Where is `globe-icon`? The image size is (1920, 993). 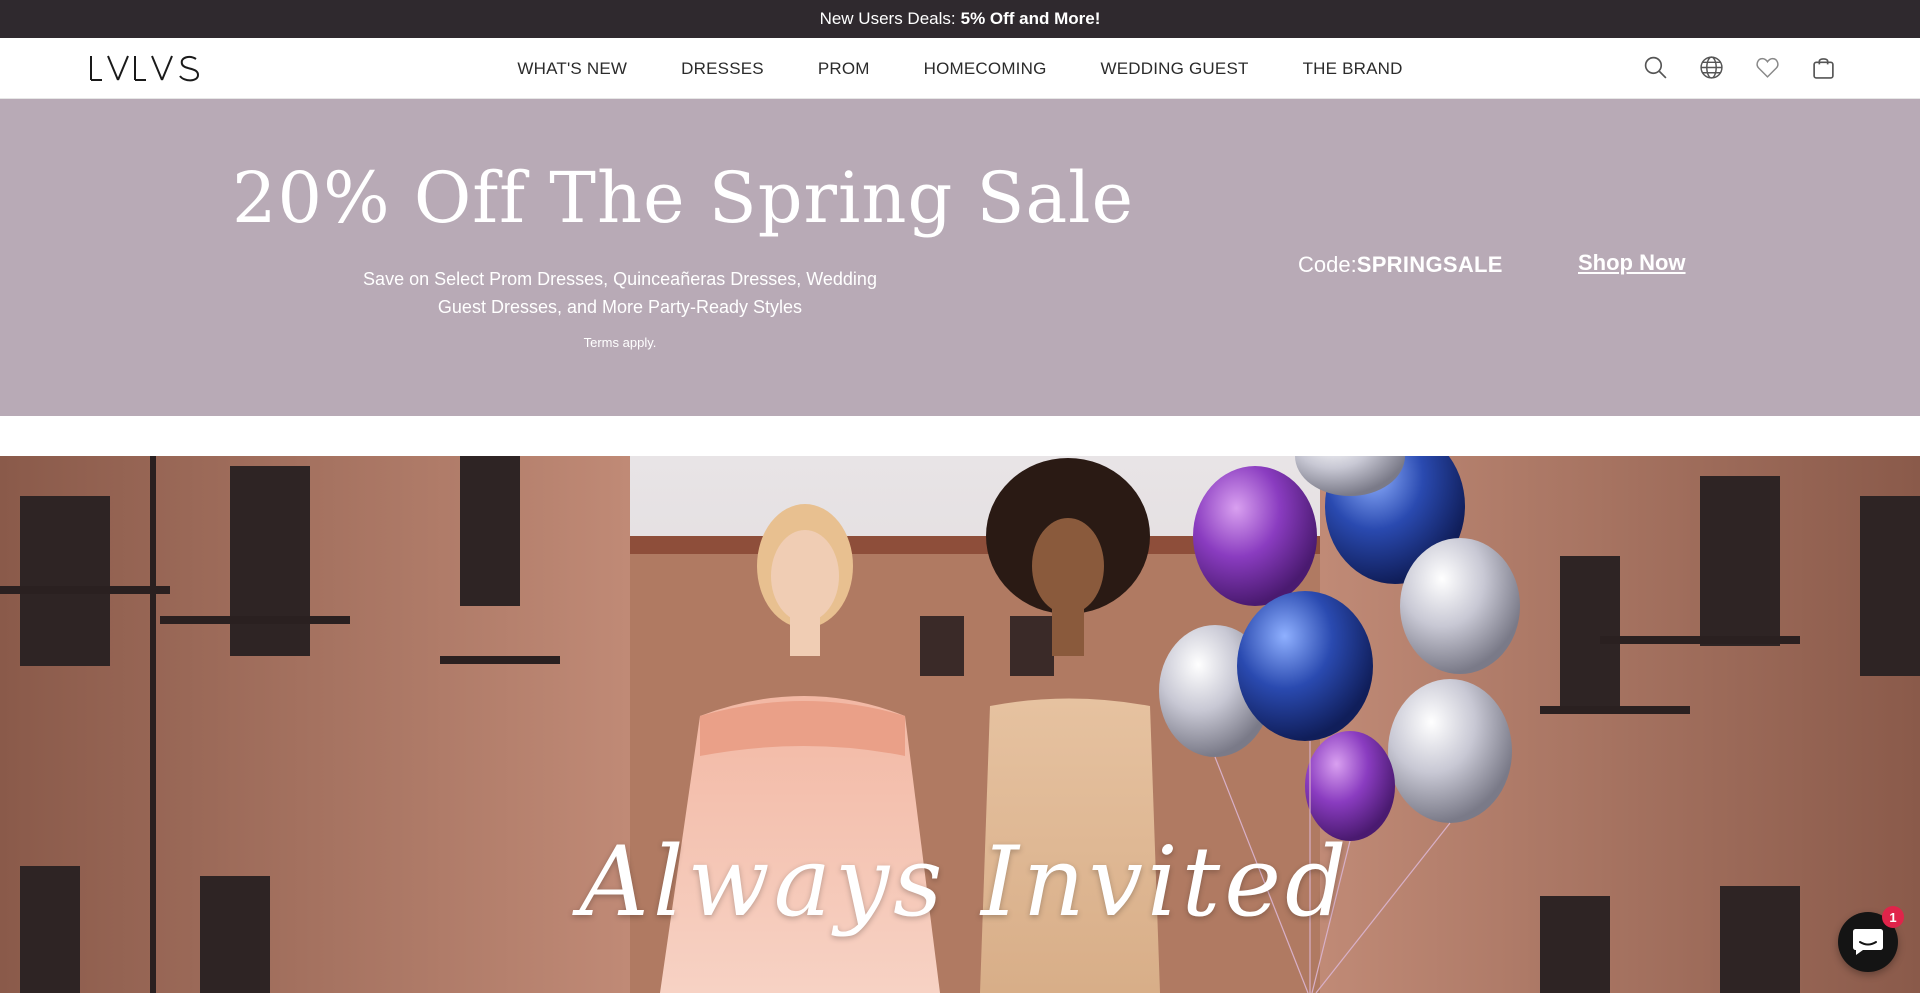 globe-icon is located at coordinates (1711, 67).